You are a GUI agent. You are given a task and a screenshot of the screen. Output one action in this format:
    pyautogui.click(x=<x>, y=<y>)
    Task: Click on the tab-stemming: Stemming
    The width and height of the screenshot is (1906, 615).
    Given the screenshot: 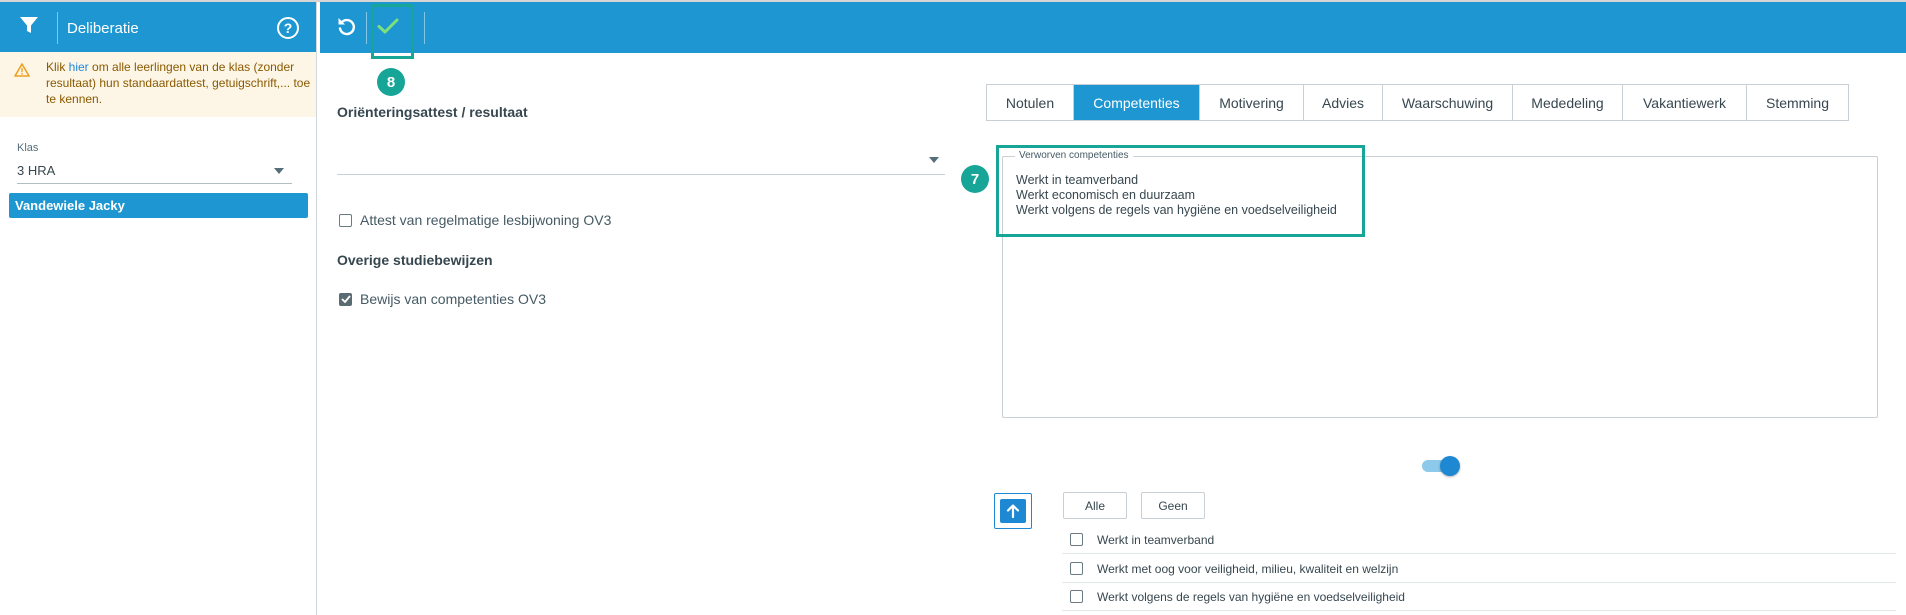 What is the action you would take?
    pyautogui.click(x=1797, y=102)
    